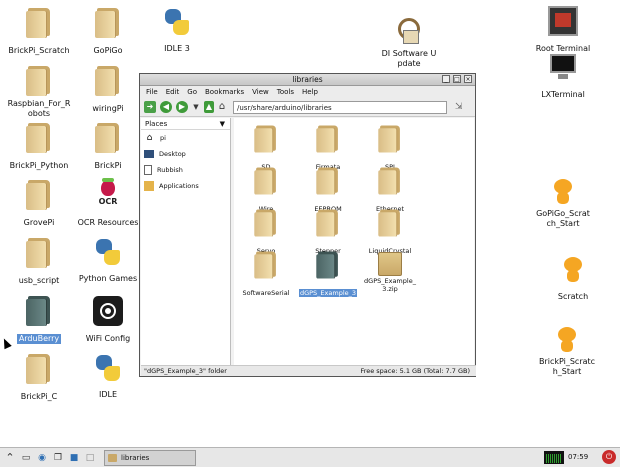 The image size is (620, 467). Describe the element at coordinates (150, 457) in the screenshot. I see `taskbar-item-libraries: libraries` at that location.